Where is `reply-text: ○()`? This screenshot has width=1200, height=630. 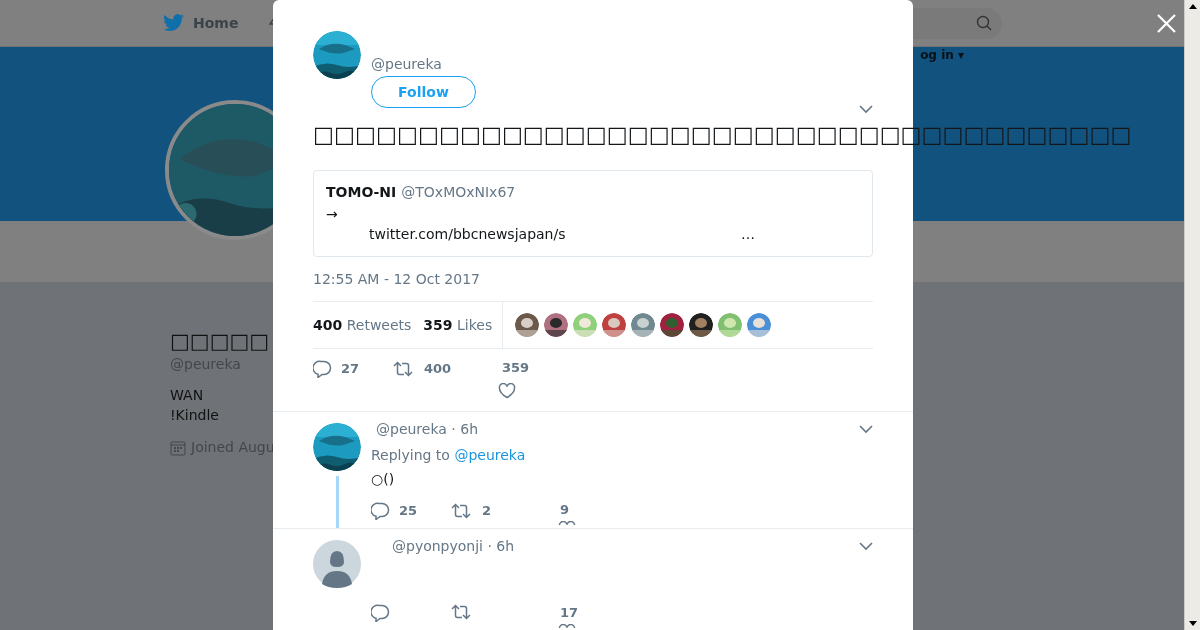
reply-text: ○() is located at coordinates (383, 479).